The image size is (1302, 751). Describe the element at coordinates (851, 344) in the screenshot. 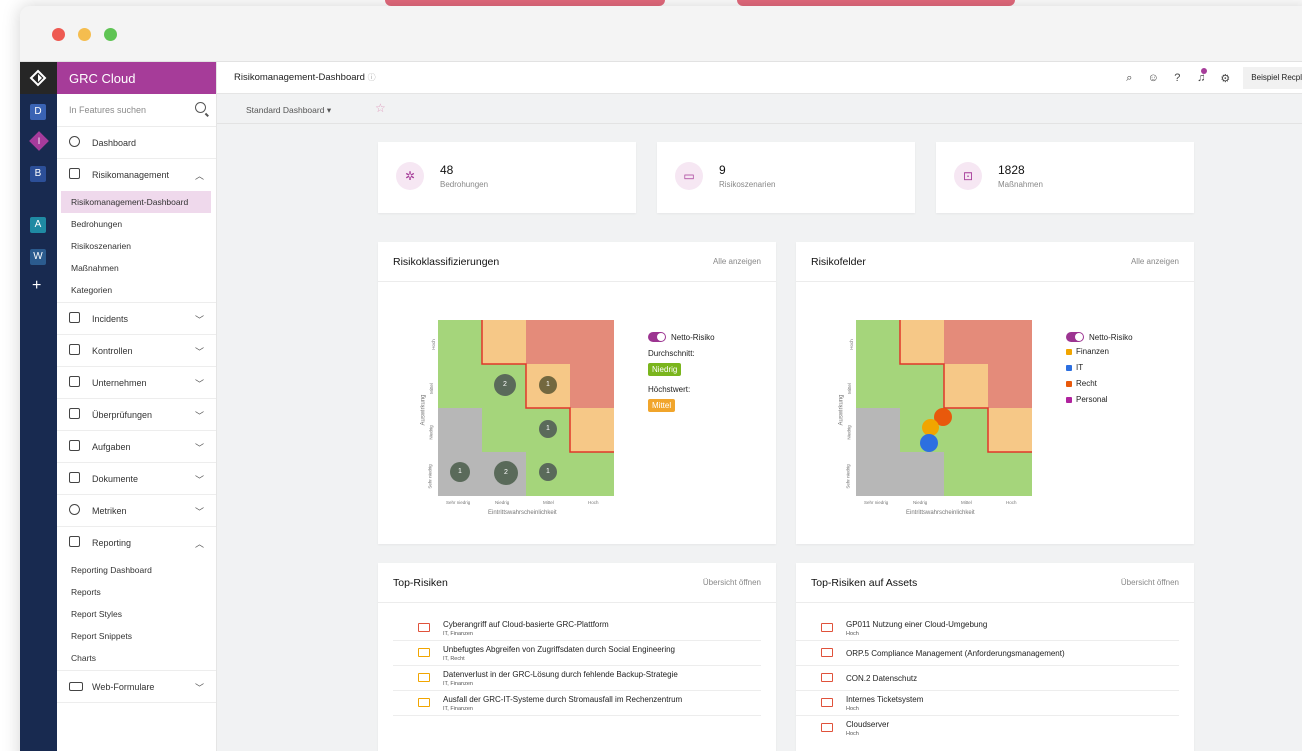

I see `y-tick: Hoch` at that location.